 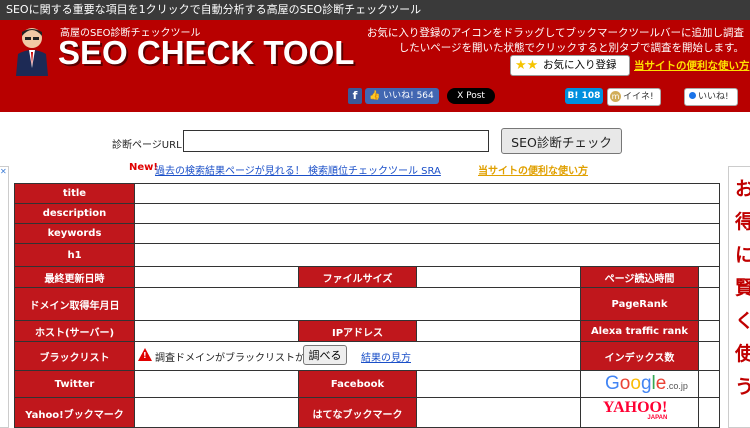 I want to click on x-post-button: X Post, so click(x=471, y=96).